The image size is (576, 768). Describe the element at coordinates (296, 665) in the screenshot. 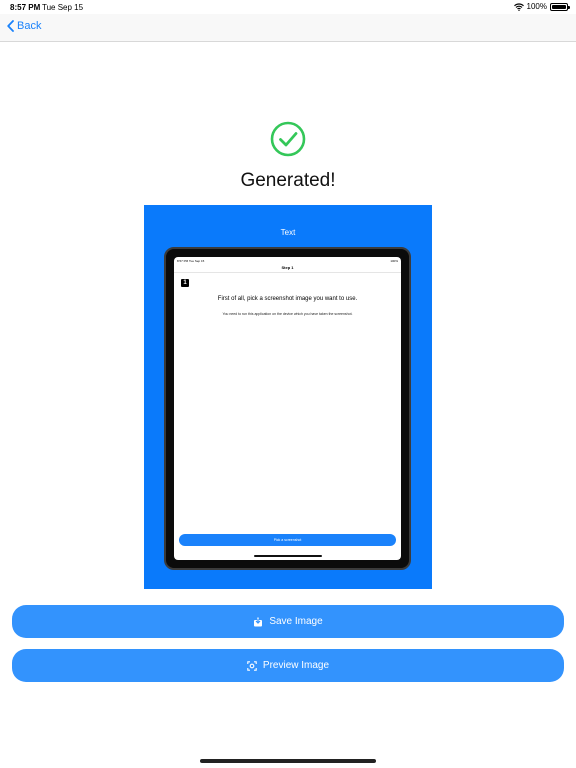

I see `preview-image-label: Preview Image` at that location.